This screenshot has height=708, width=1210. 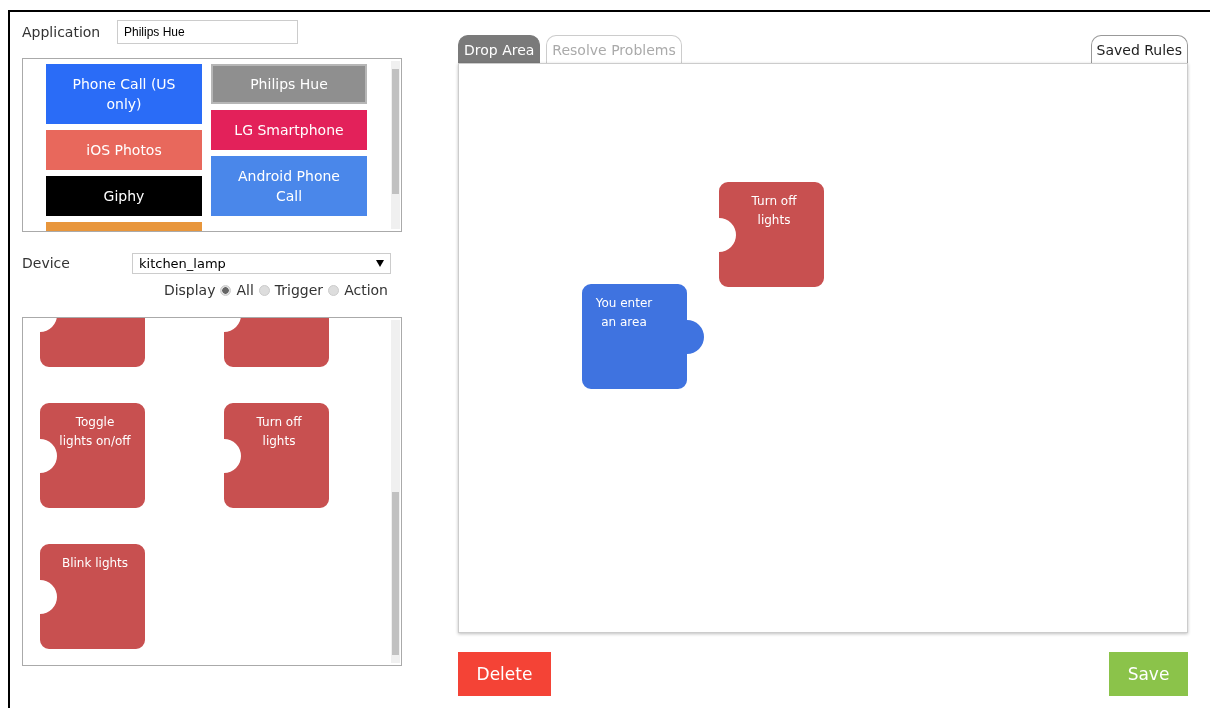 What do you see at coordinates (124, 150) in the screenshot?
I see `app-tile: iOS Photos` at bounding box center [124, 150].